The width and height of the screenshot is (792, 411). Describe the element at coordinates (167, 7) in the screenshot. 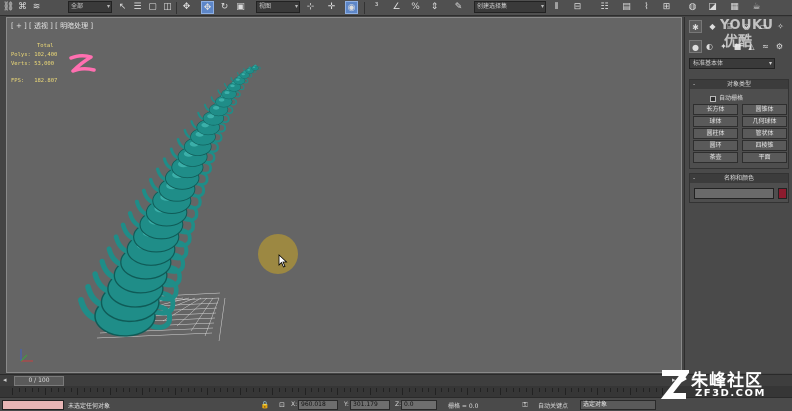

I see `window-crossing-icon: ◫` at that location.